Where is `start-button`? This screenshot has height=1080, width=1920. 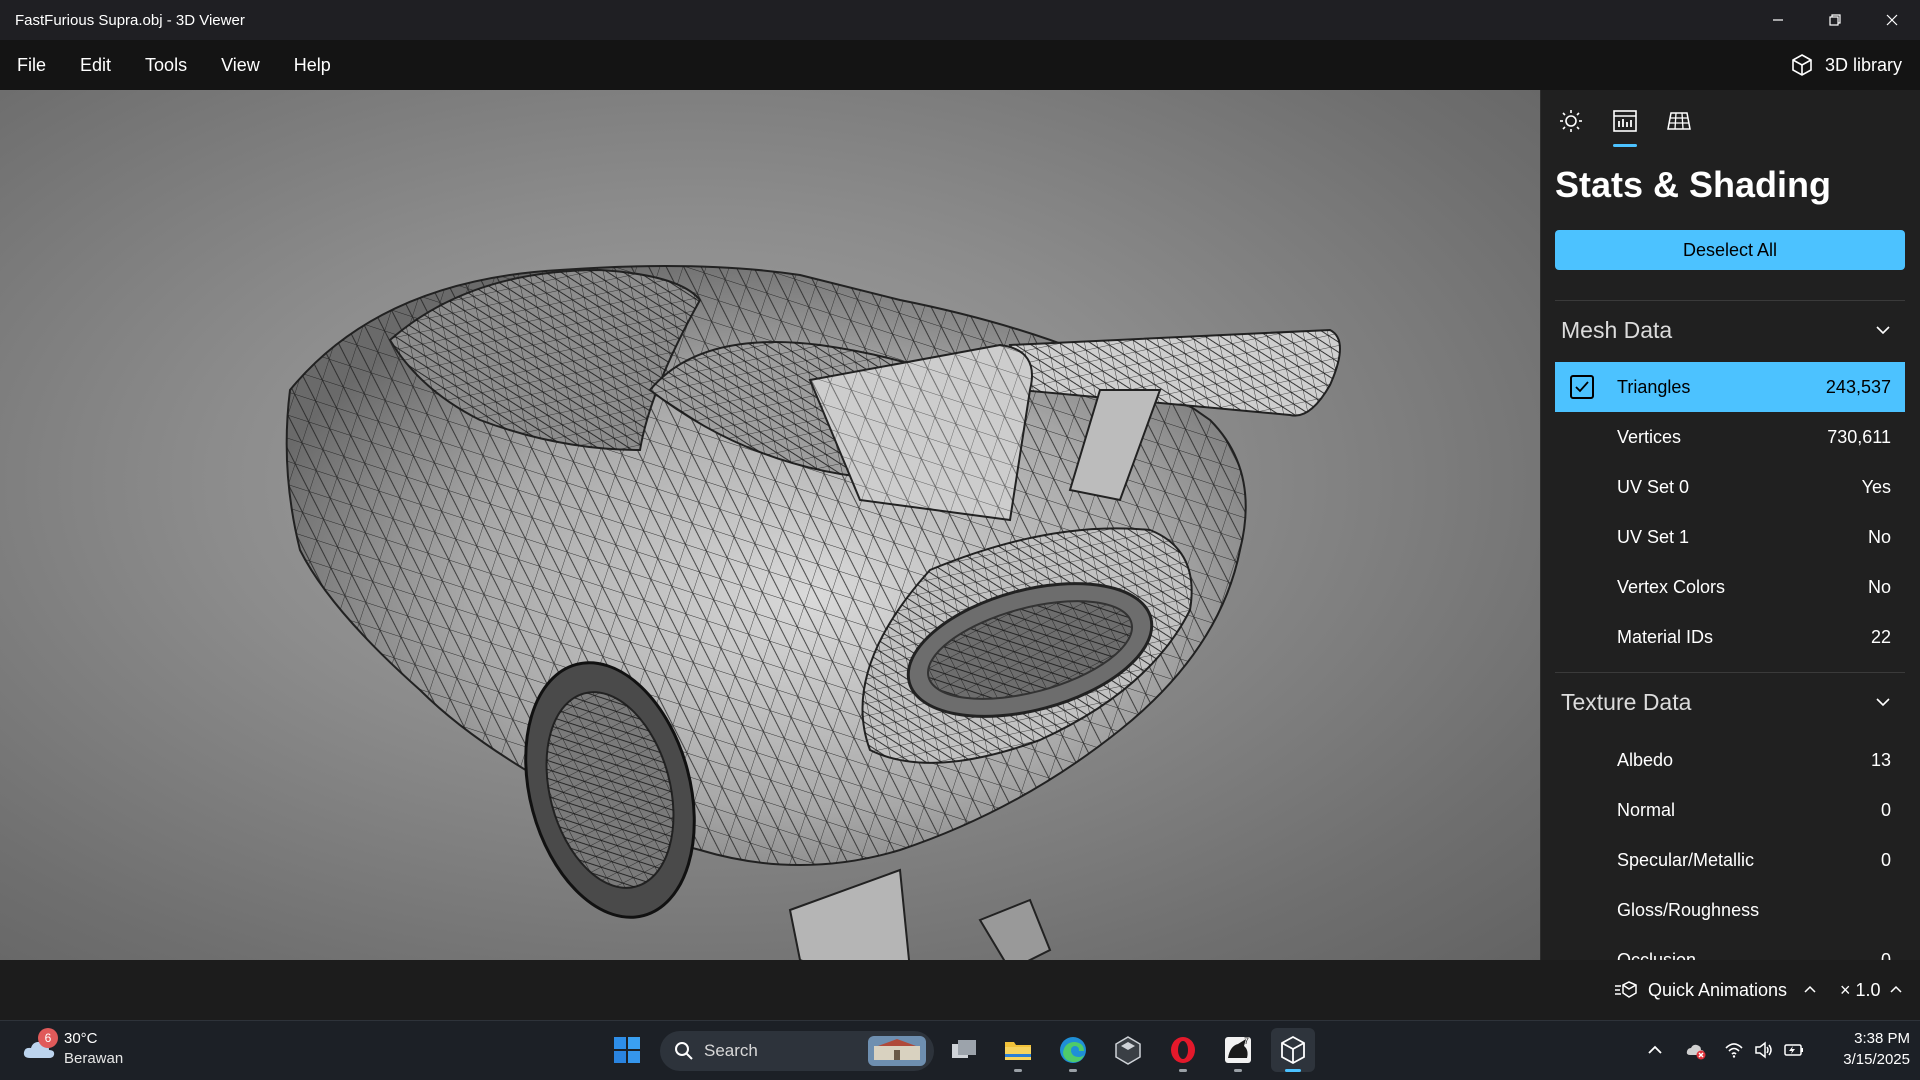 start-button is located at coordinates (627, 1050).